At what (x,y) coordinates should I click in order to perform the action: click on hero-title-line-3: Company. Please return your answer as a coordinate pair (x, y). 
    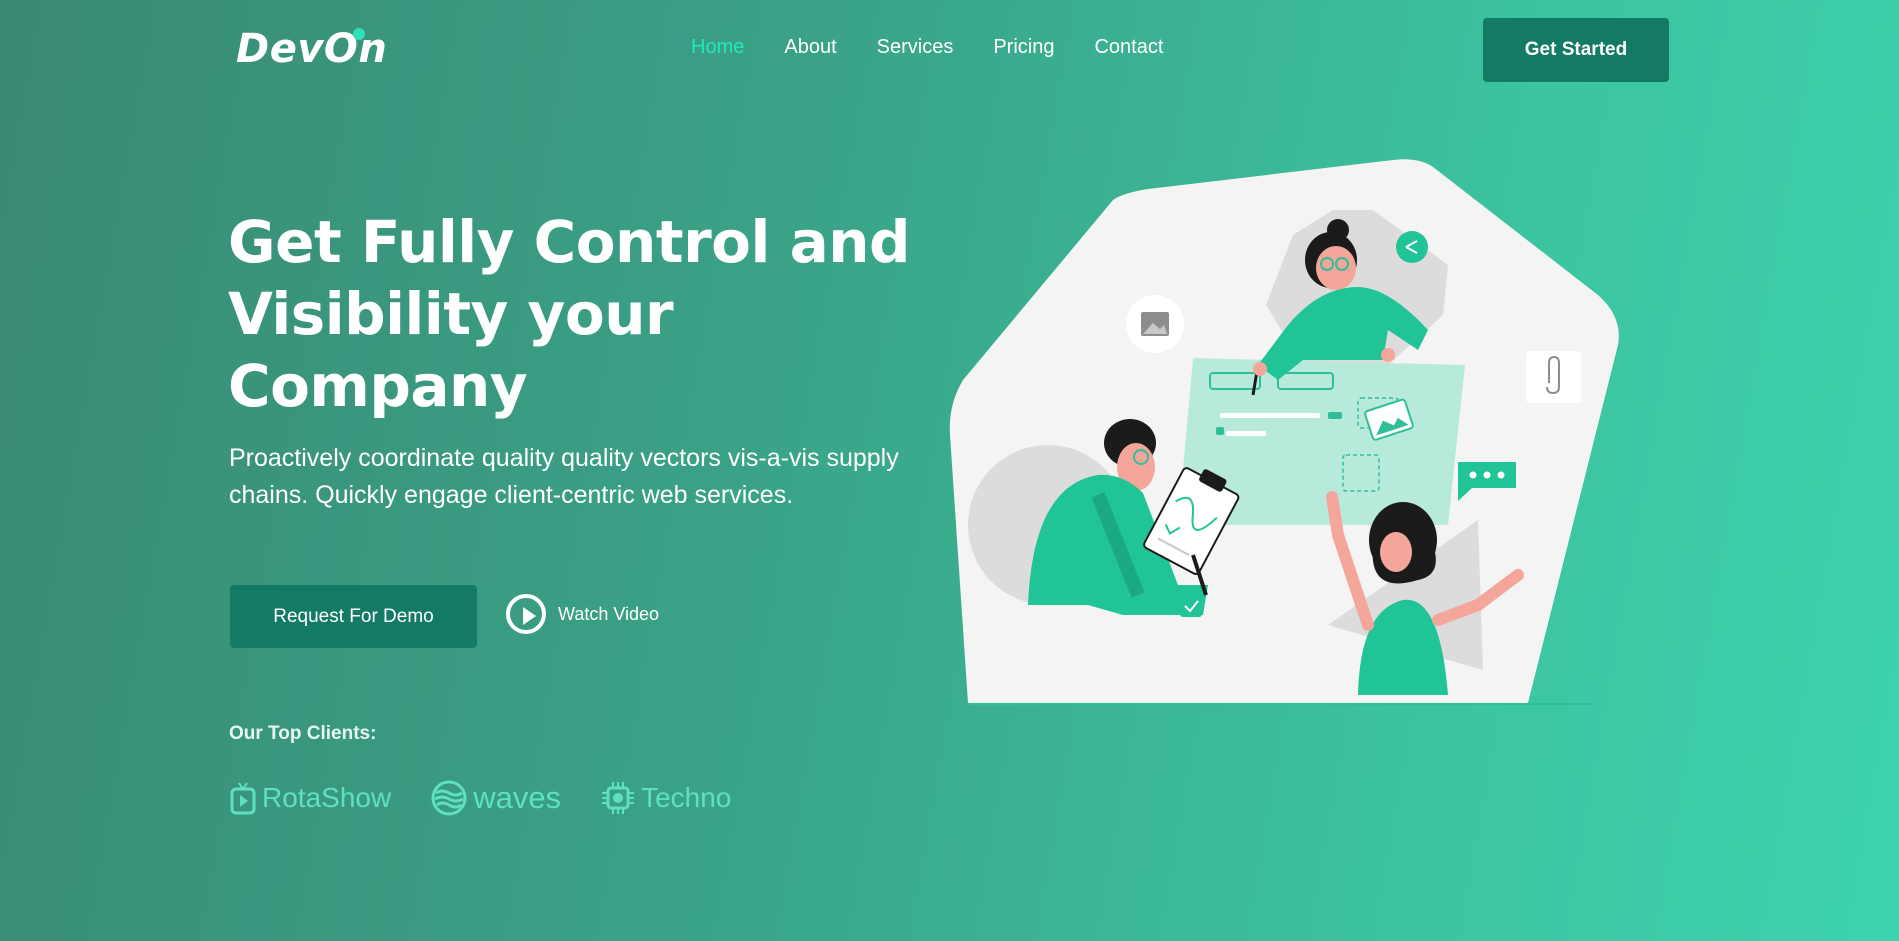
    Looking at the image, I should click on (378, 386).